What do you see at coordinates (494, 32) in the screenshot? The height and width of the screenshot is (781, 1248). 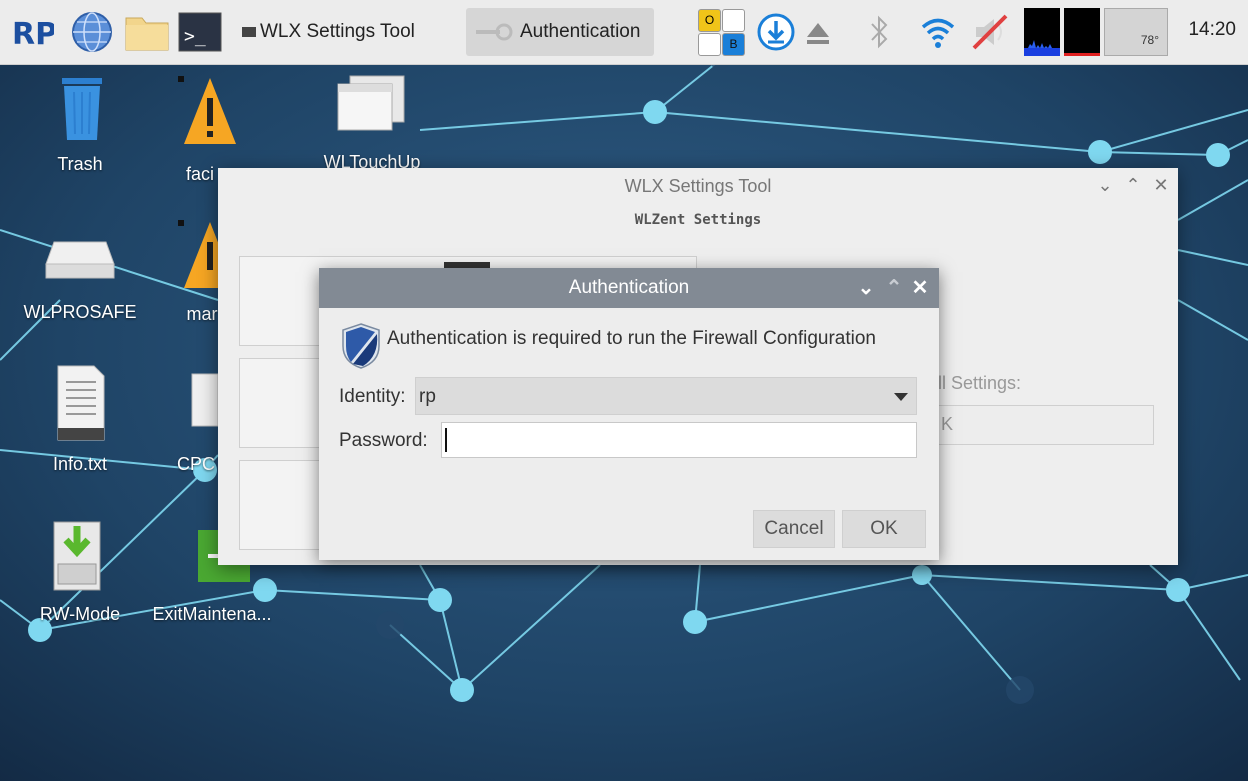 I see `key-icon` at bounding box center [494, 32].